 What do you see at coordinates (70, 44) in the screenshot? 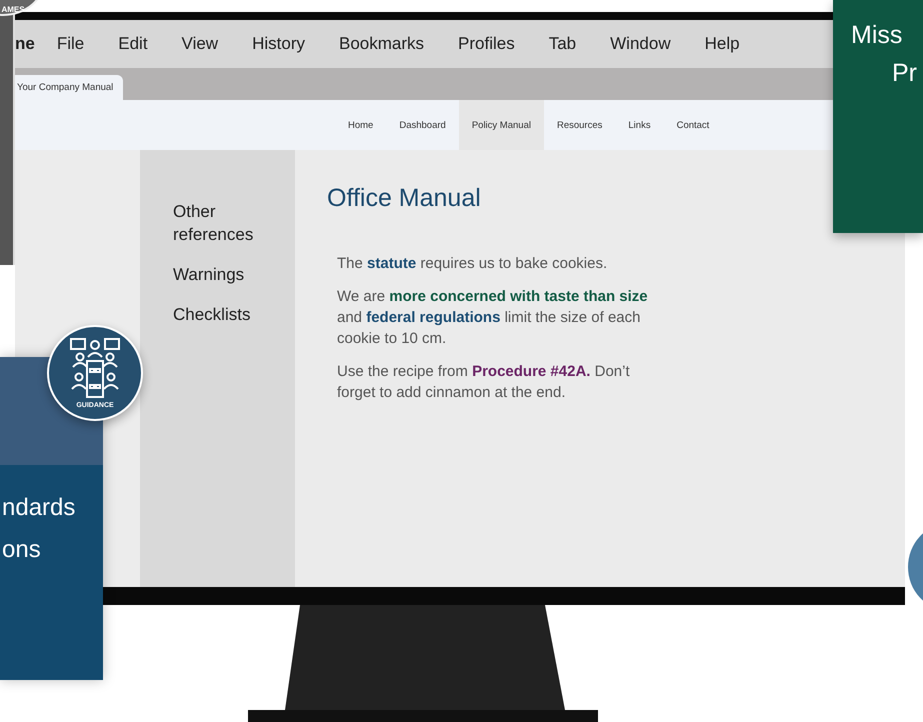
I see `menu-item: File` at bounding box center [70, 44].